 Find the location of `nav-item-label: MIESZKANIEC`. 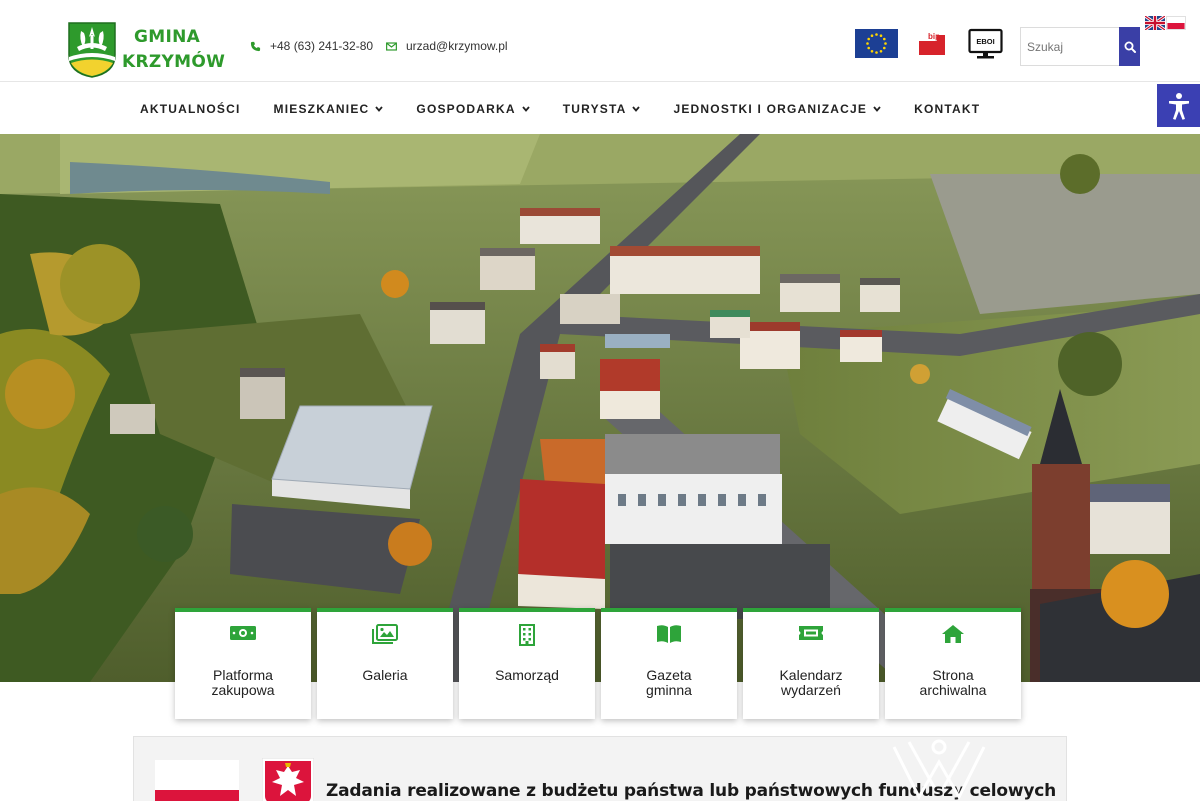

nav-item-label: MIESZKANIEC is located at coordinates (321, 109).